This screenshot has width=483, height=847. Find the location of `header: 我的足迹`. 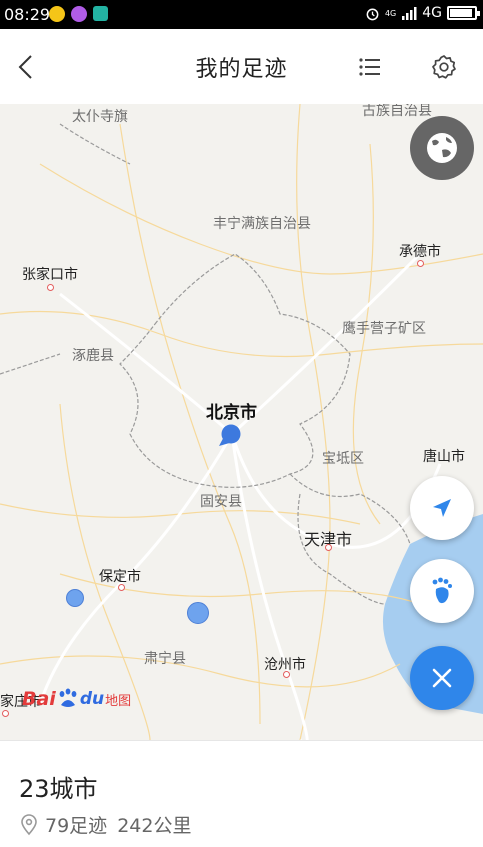

header: 我的足迹 is located at coordinates (241, 66).